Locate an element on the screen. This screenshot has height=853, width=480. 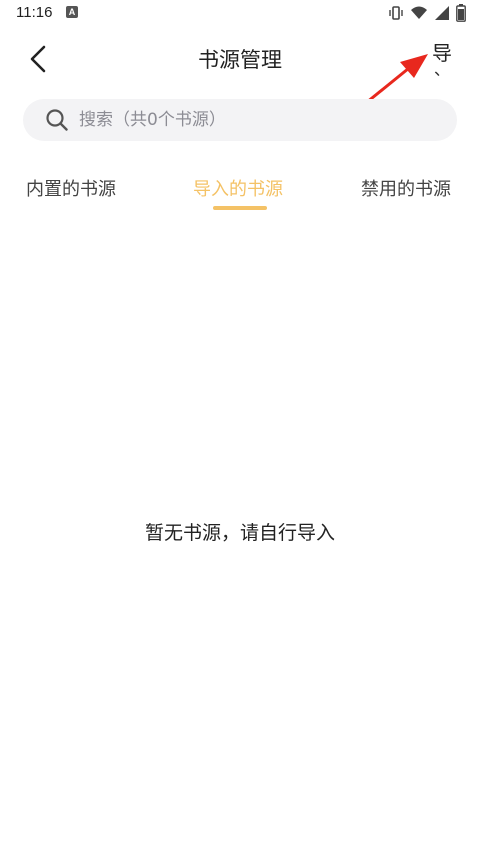
empty-state-message: 暂无书源，请自行导入 is located at coordinates (239, 533).